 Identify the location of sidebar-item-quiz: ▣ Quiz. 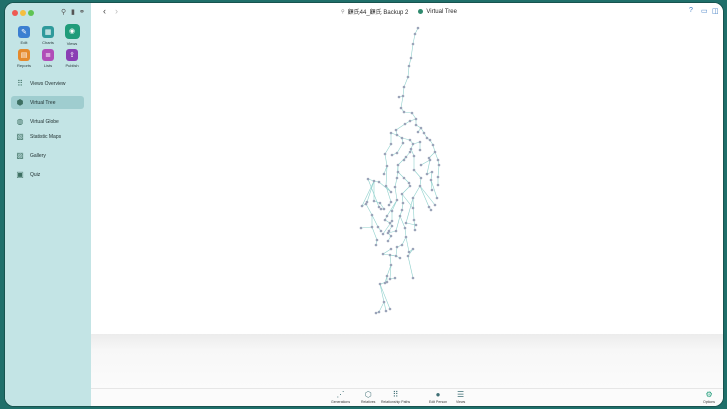
(47, 174).